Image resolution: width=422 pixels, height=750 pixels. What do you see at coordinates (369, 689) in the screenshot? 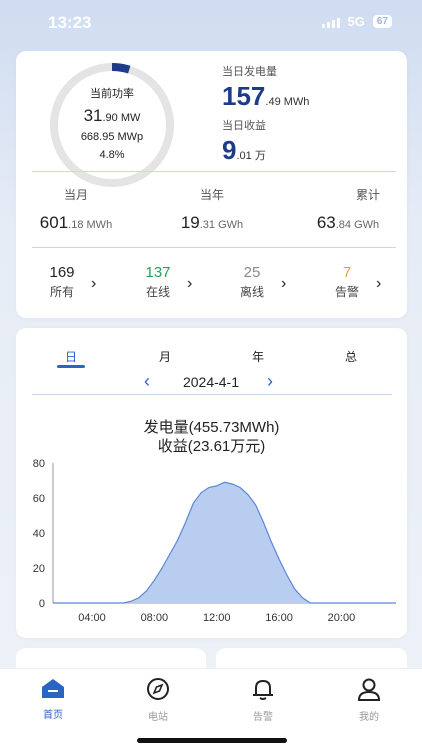
I see `user-icon` at bounding box center [369, 689].